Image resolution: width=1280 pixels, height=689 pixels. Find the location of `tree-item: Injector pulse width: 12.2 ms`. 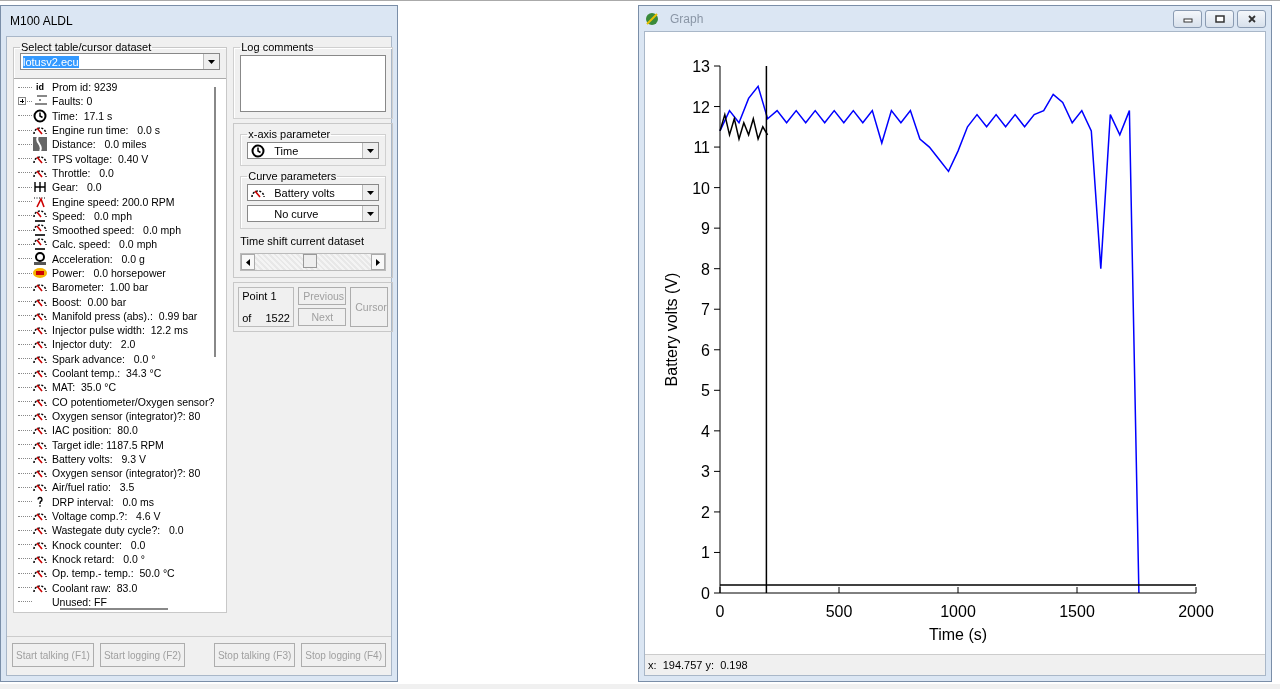

tree-item: Injector pulse width: 12.2 ms is located at coordinates (120, 330).